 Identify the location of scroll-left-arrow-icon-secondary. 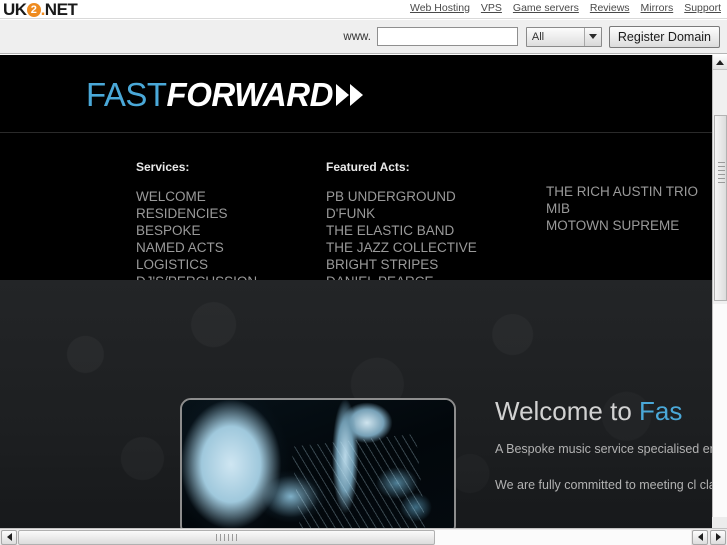
(700, 537).